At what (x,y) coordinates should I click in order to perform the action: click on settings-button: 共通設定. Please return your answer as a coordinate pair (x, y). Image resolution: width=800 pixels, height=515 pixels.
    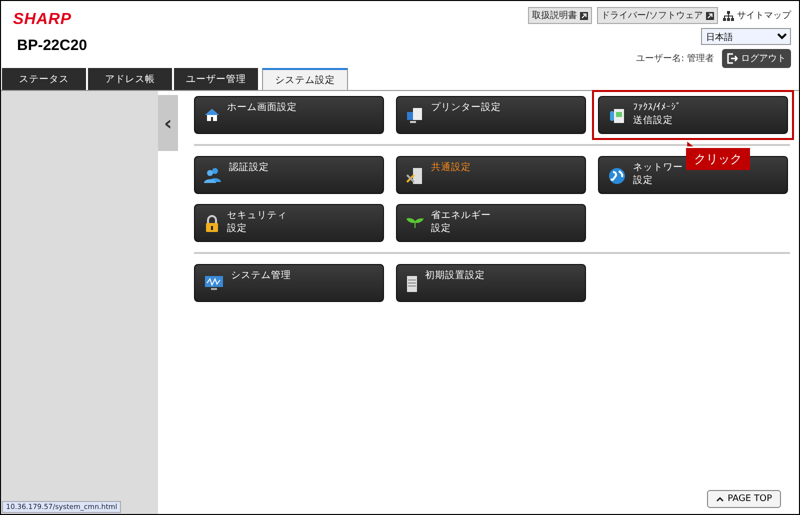
    Looking at the image, I should click on (491, 175).